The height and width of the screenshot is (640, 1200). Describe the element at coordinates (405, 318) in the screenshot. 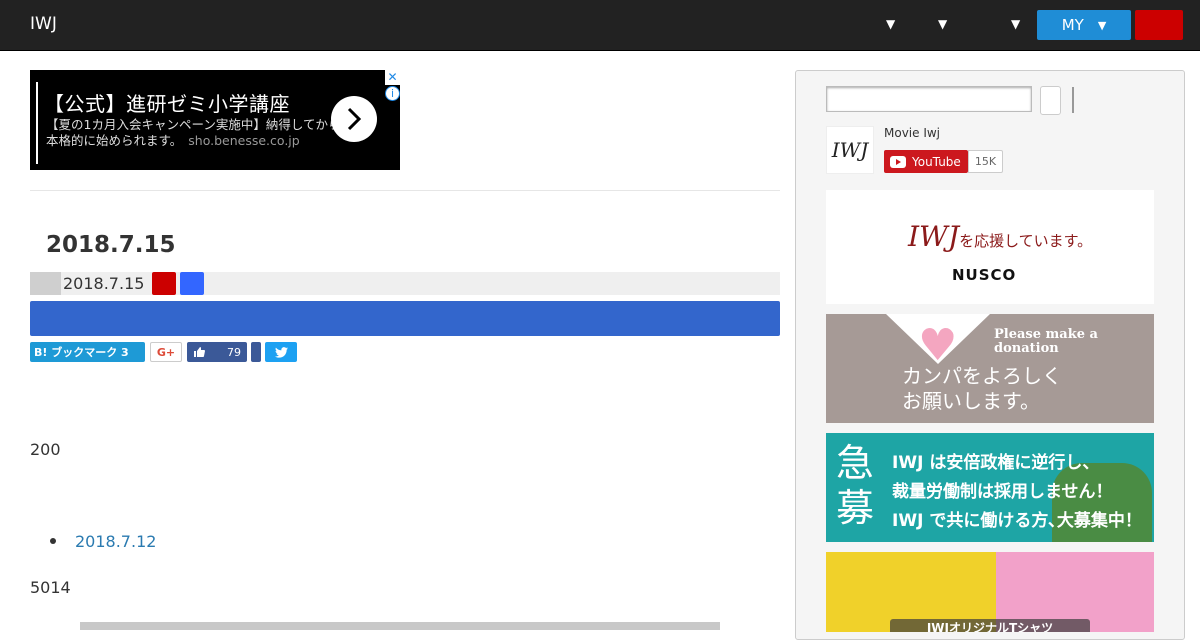

I see `members-banner-bar` at that location.